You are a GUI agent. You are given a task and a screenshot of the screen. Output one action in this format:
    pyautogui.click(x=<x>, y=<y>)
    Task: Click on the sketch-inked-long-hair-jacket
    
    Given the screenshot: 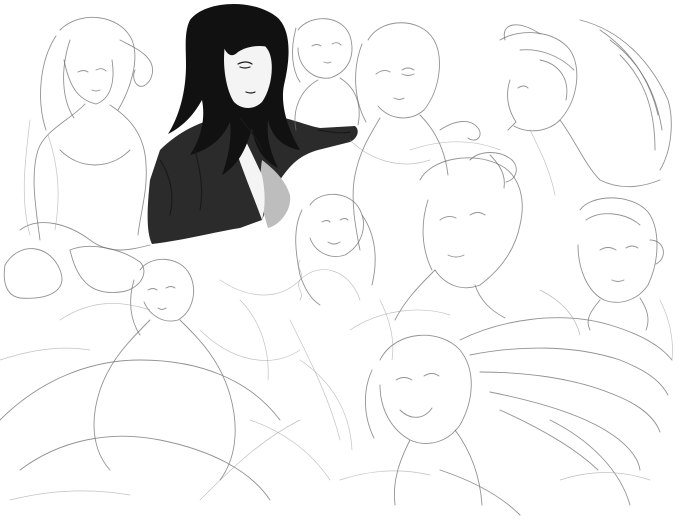 What is the action you would take?
    pyautogui.click(x=252, y=123)
    